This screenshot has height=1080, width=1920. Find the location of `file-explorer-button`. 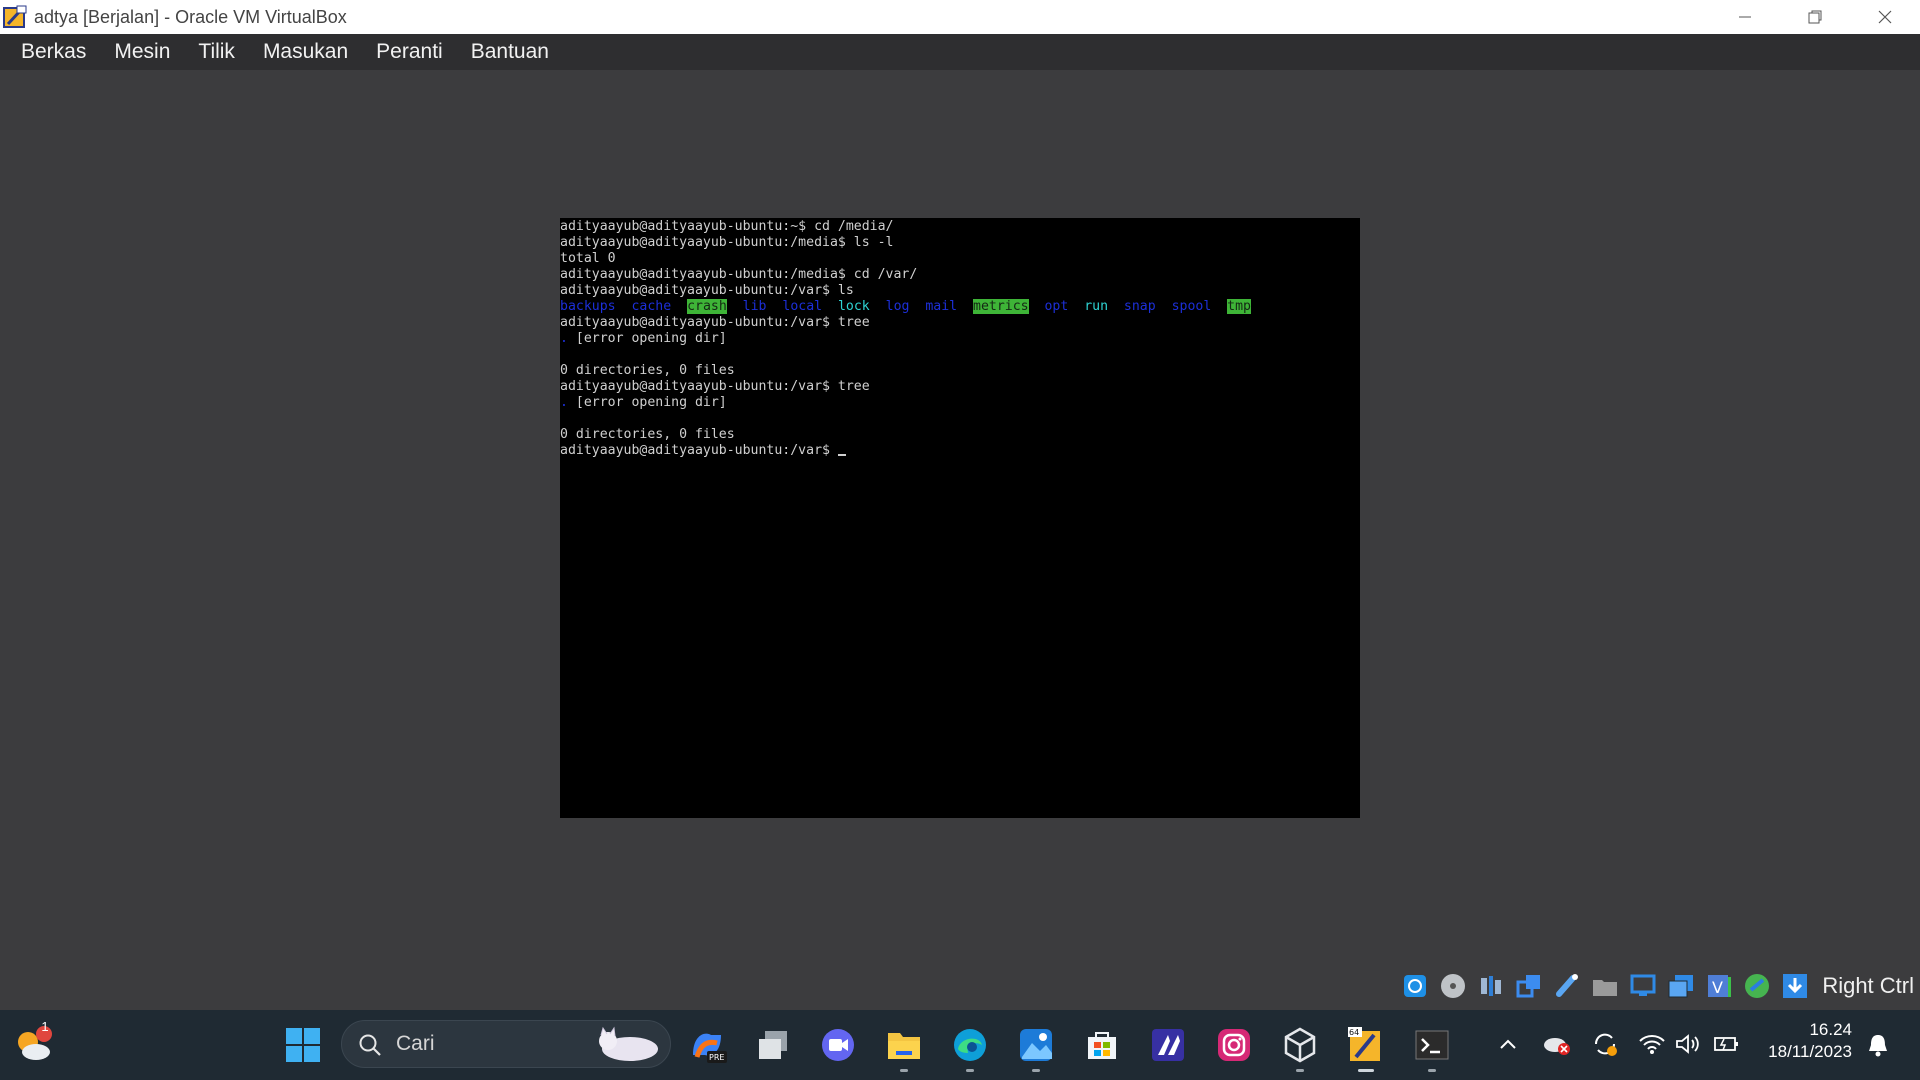

file-explorer-button is located at coordinates (904, 1047).